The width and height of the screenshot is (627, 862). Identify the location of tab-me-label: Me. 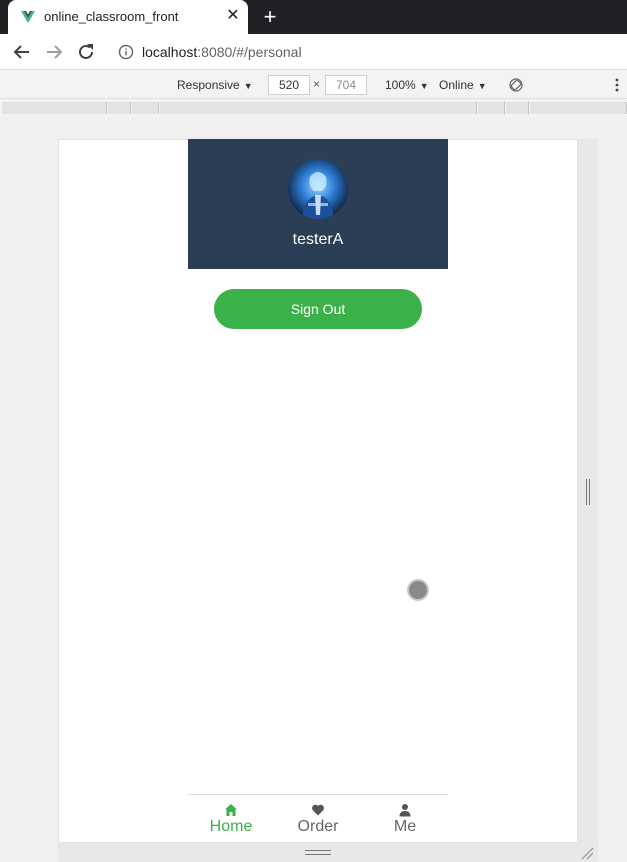
(405, 826).